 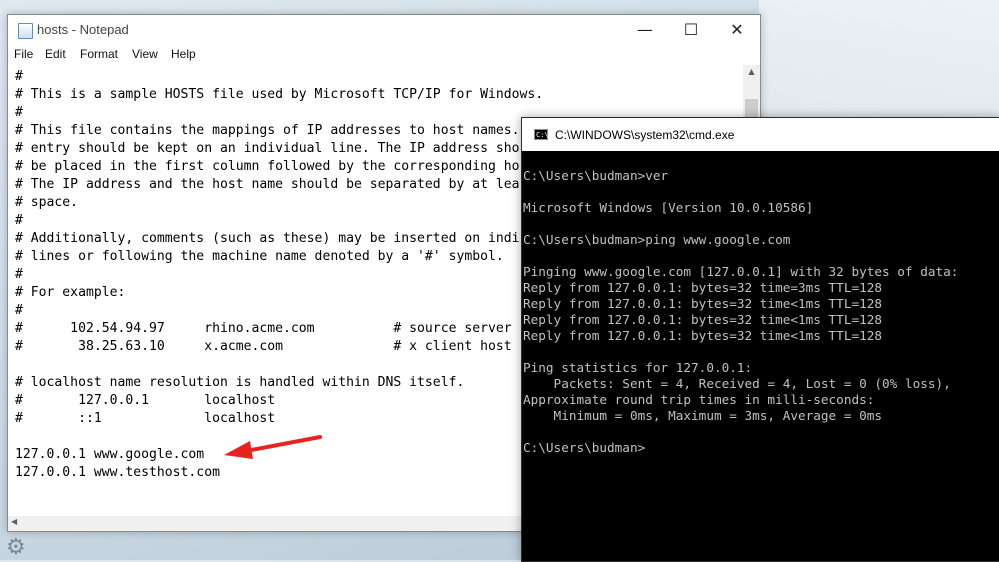 What do you see at coordinates (183, 54) in the screenshot?
I see `menu-help: Help` at bounding box center [183, 54].